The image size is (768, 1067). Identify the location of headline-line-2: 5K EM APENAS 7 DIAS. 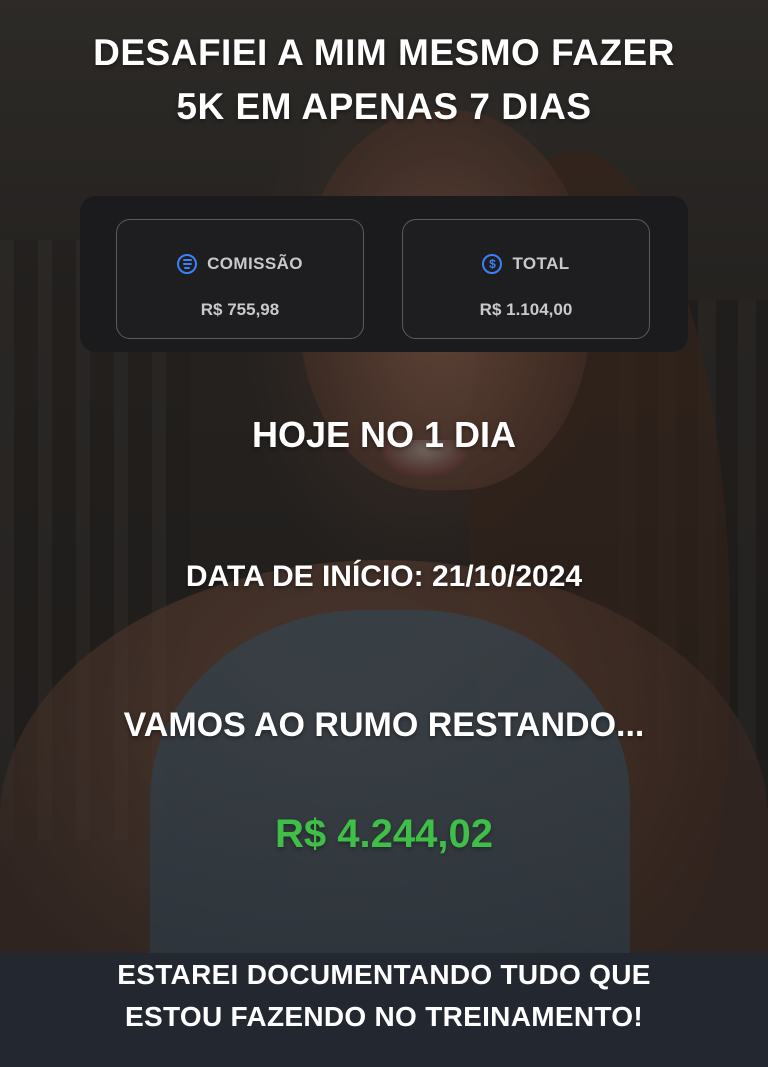
(384, 106).